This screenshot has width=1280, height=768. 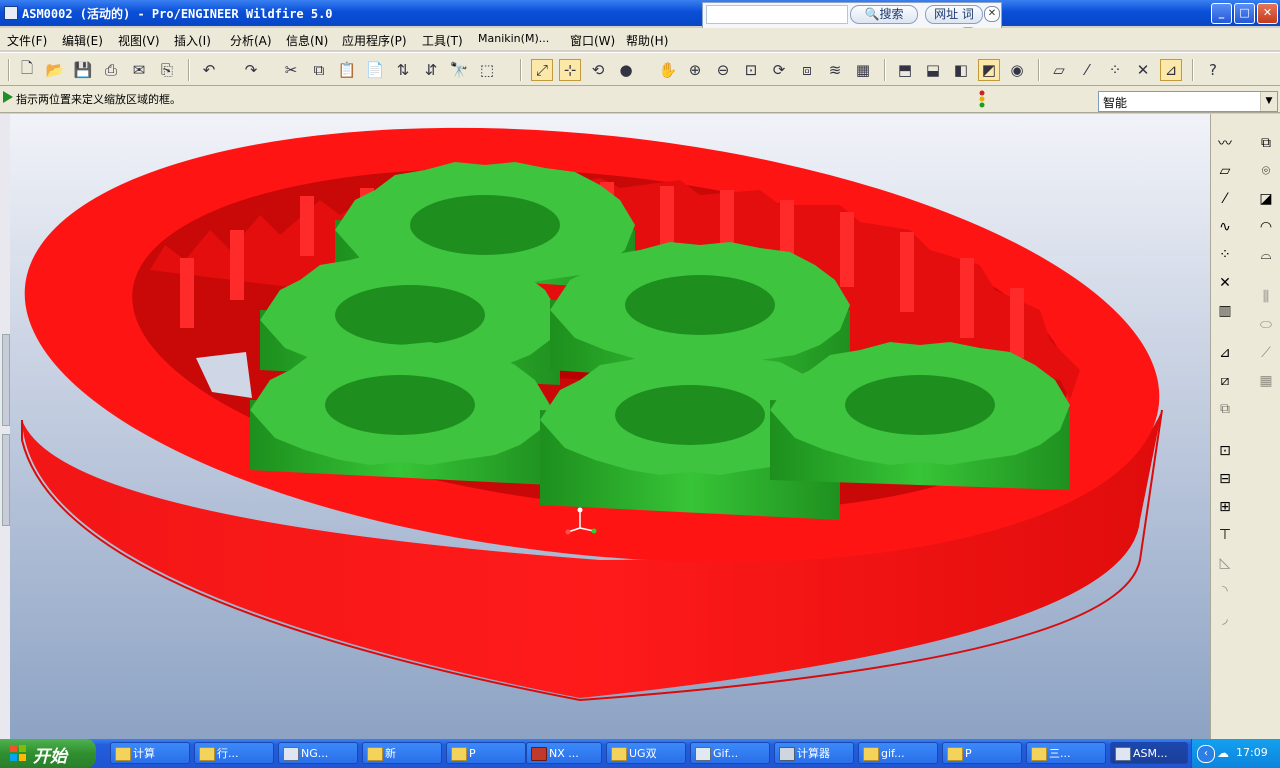 What do you see at coordinates (992, 14) in the screenshot?
I see `close-popup-icon: ✕` at bounding box center [992, 14].